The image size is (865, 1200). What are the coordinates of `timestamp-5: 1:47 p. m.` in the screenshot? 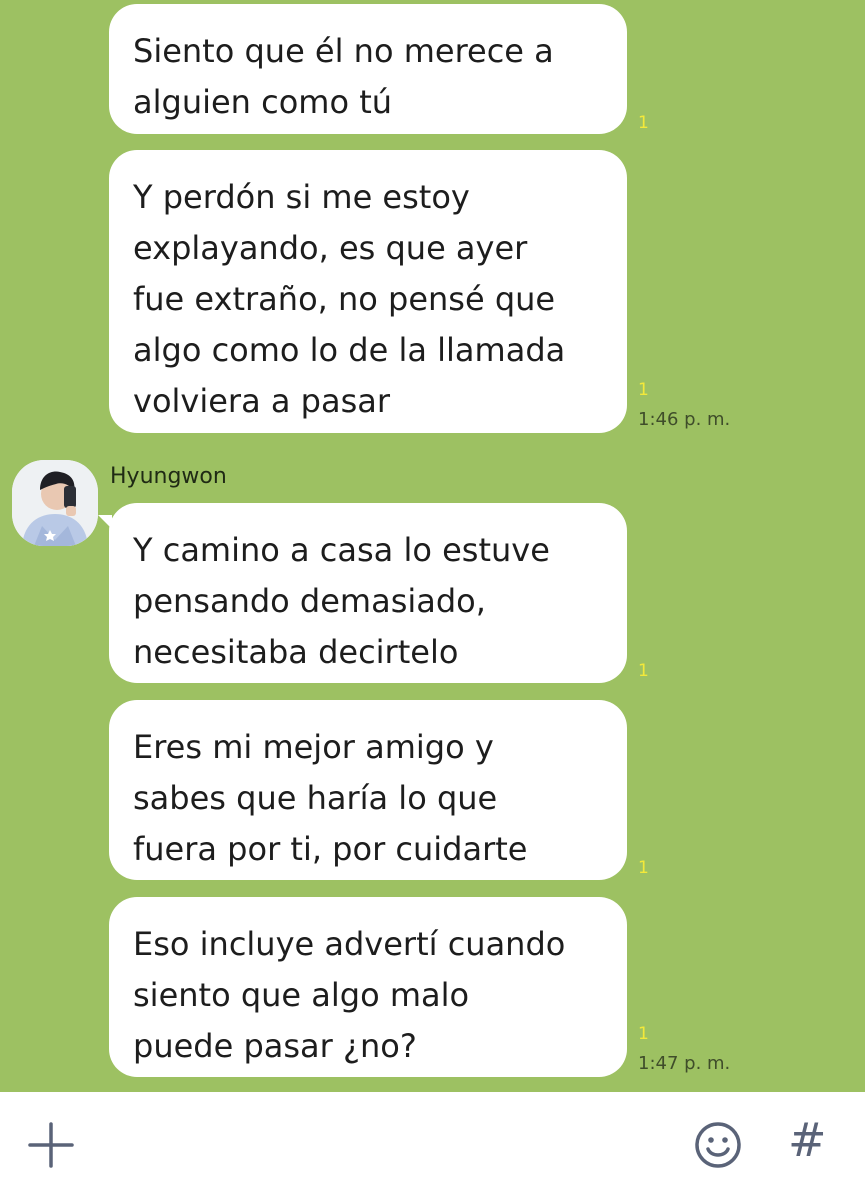 It's located at (684, 1063).